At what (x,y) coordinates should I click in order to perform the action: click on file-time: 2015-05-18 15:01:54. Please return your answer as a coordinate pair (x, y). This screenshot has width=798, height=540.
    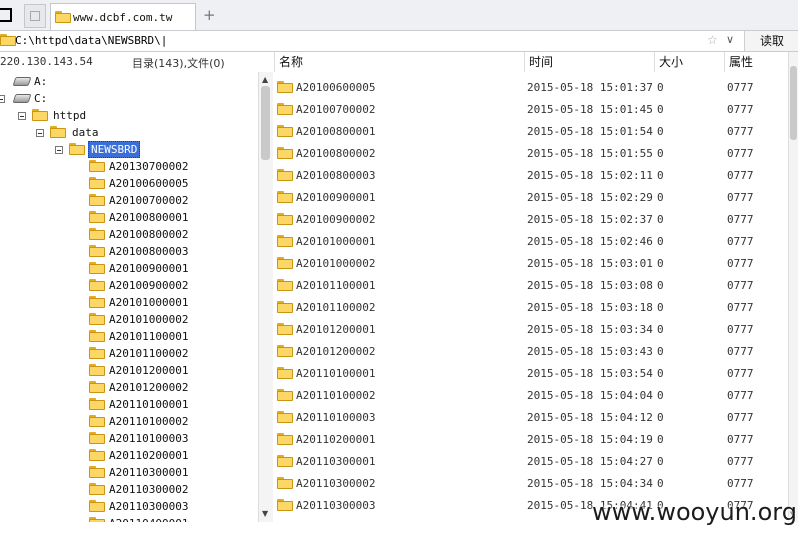
    Looking at the image, I should click on (590, 131).